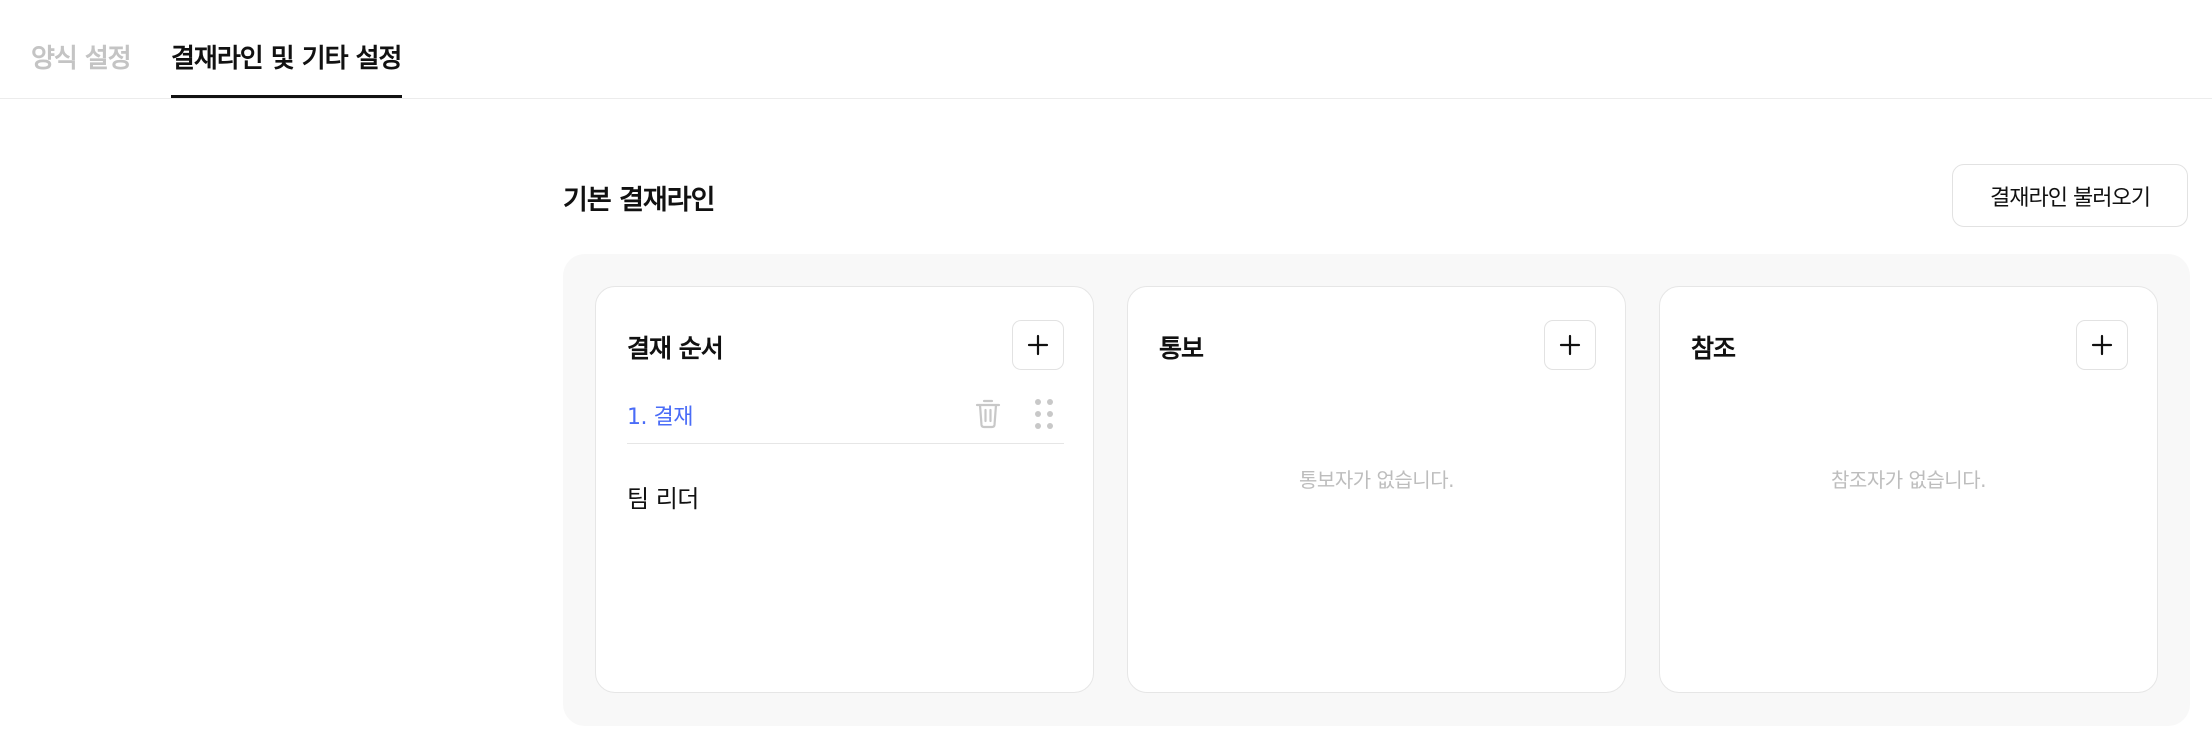 The height and width of the screenshot is (752, 2212). I want to click on approval-order-title: 결재 순서, so click(675, 348).